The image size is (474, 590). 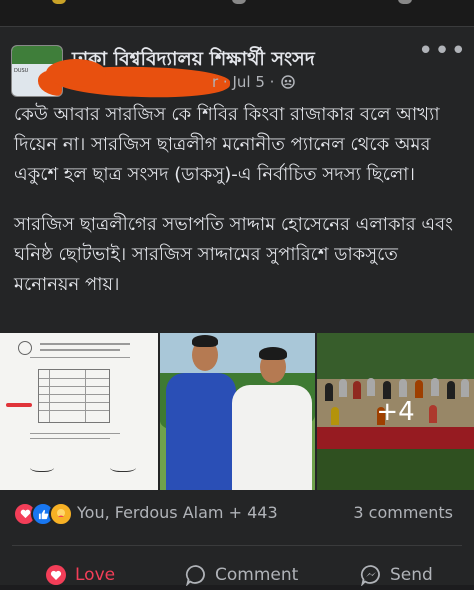 What do you see at coordinates (257, 575) in the screenshot?
I see `comment-label: Comment` at bounding box center [257, 575].